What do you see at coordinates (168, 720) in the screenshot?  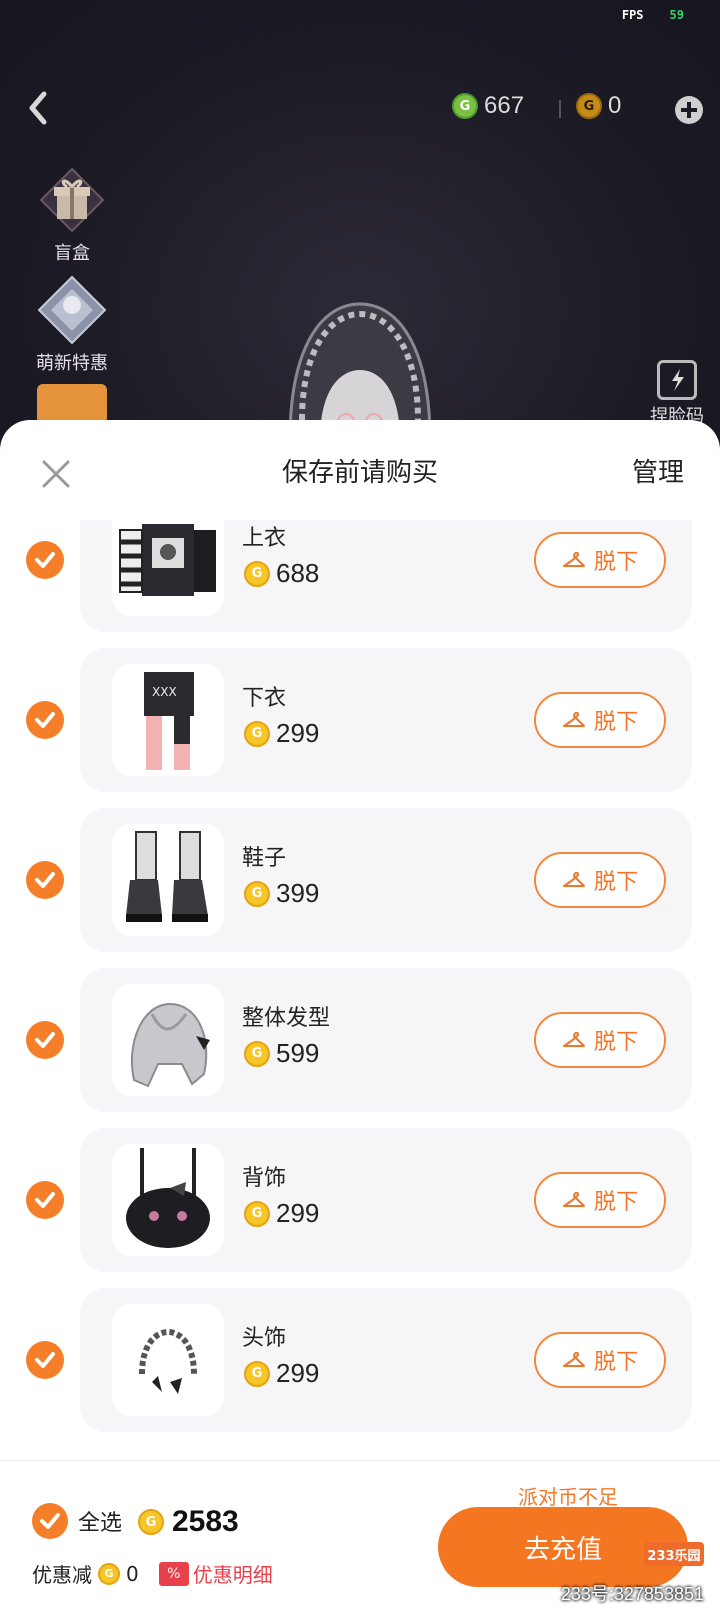 I see `bottom-garment-image: XXX` at bounding box center [168, 720].